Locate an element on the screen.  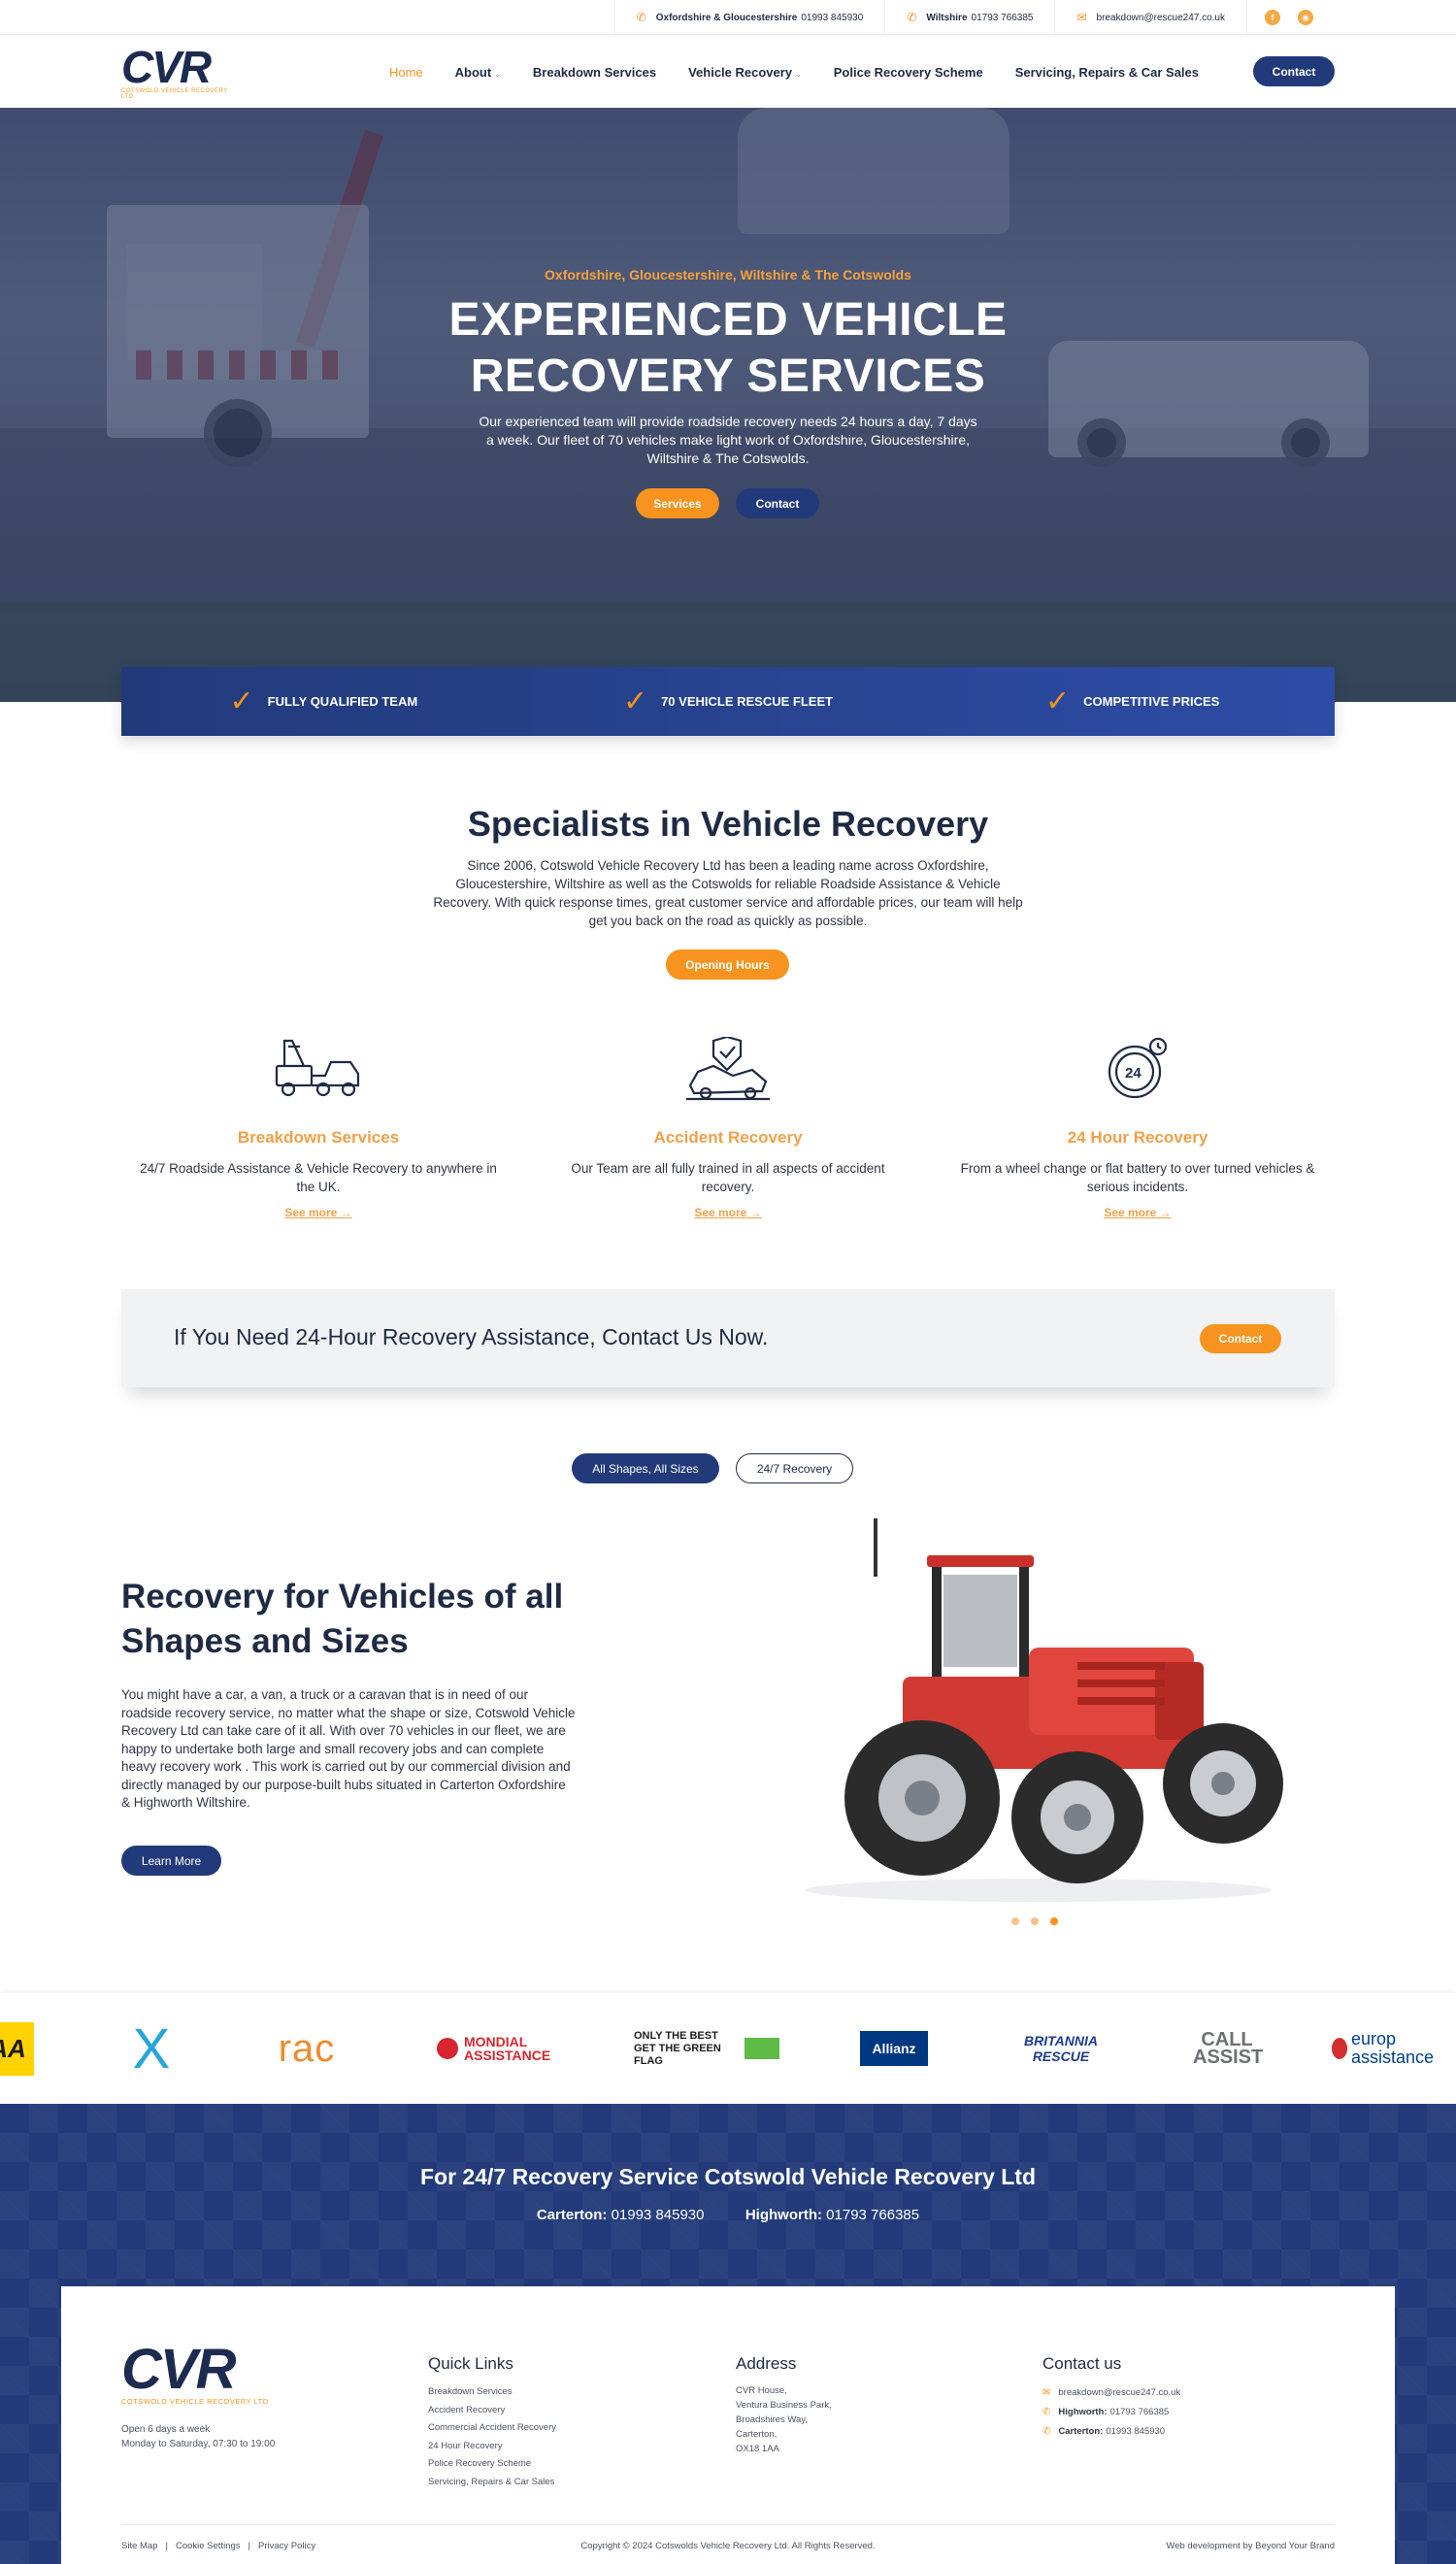
hero-title: EXPERIENCED VEHICLE RECOVERY SERVICES is located at coordinates (728, 348).